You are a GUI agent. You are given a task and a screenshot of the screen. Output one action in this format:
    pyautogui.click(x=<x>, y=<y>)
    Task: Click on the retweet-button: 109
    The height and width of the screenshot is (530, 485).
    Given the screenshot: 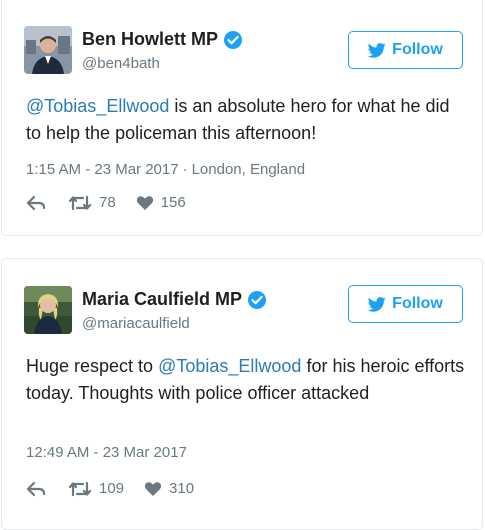 What is the action you would take?
    pyautogui.click(x=96, y=488)
    